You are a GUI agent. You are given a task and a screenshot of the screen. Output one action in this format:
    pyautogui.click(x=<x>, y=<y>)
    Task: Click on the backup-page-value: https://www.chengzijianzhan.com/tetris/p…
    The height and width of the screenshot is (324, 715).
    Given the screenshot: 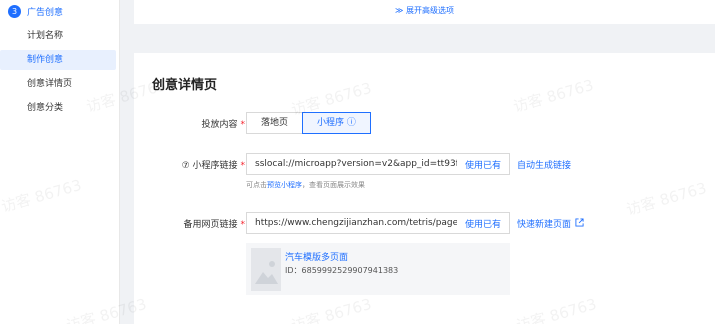 What is the action you would take?
    pyautogui.click(x=352, y=223)
    